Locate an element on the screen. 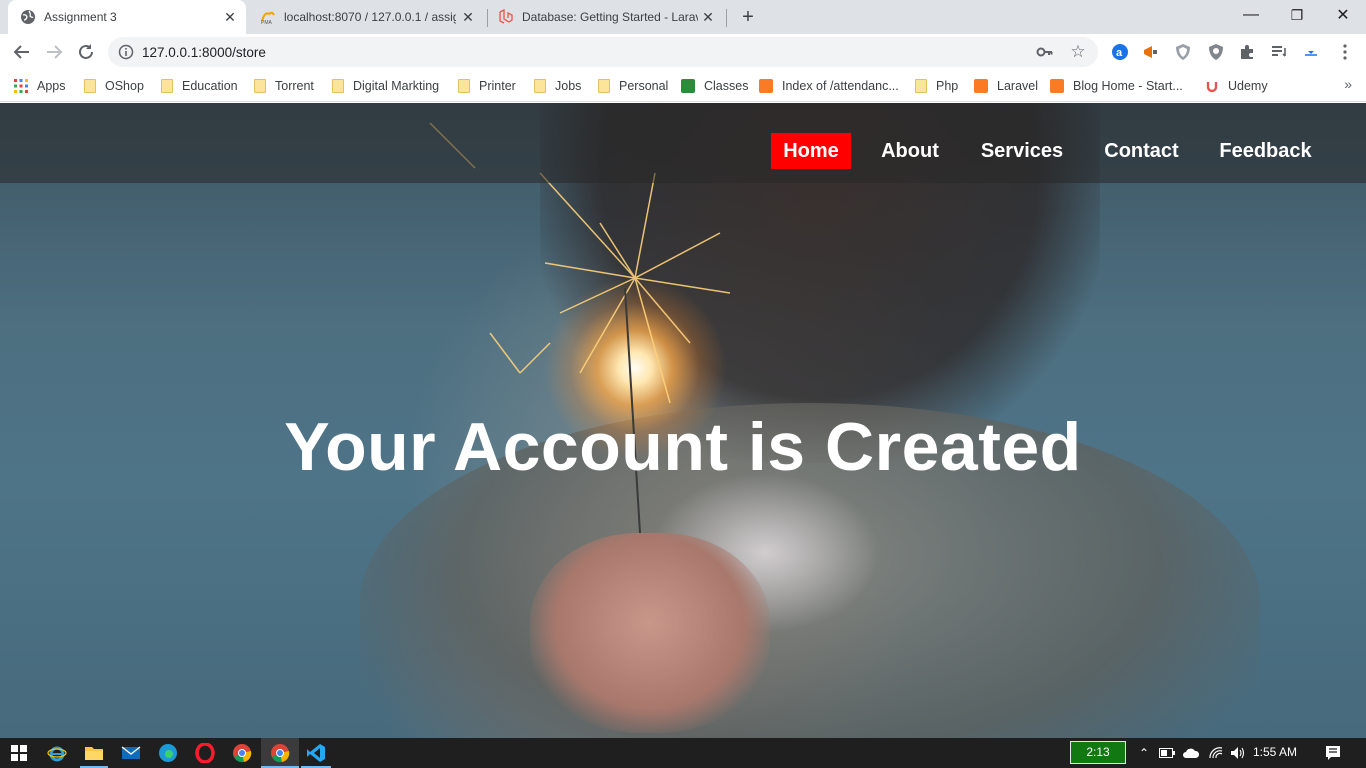 The image size is (1366, 768). bookmark-label: Apps is located at coordinates (51, 86).